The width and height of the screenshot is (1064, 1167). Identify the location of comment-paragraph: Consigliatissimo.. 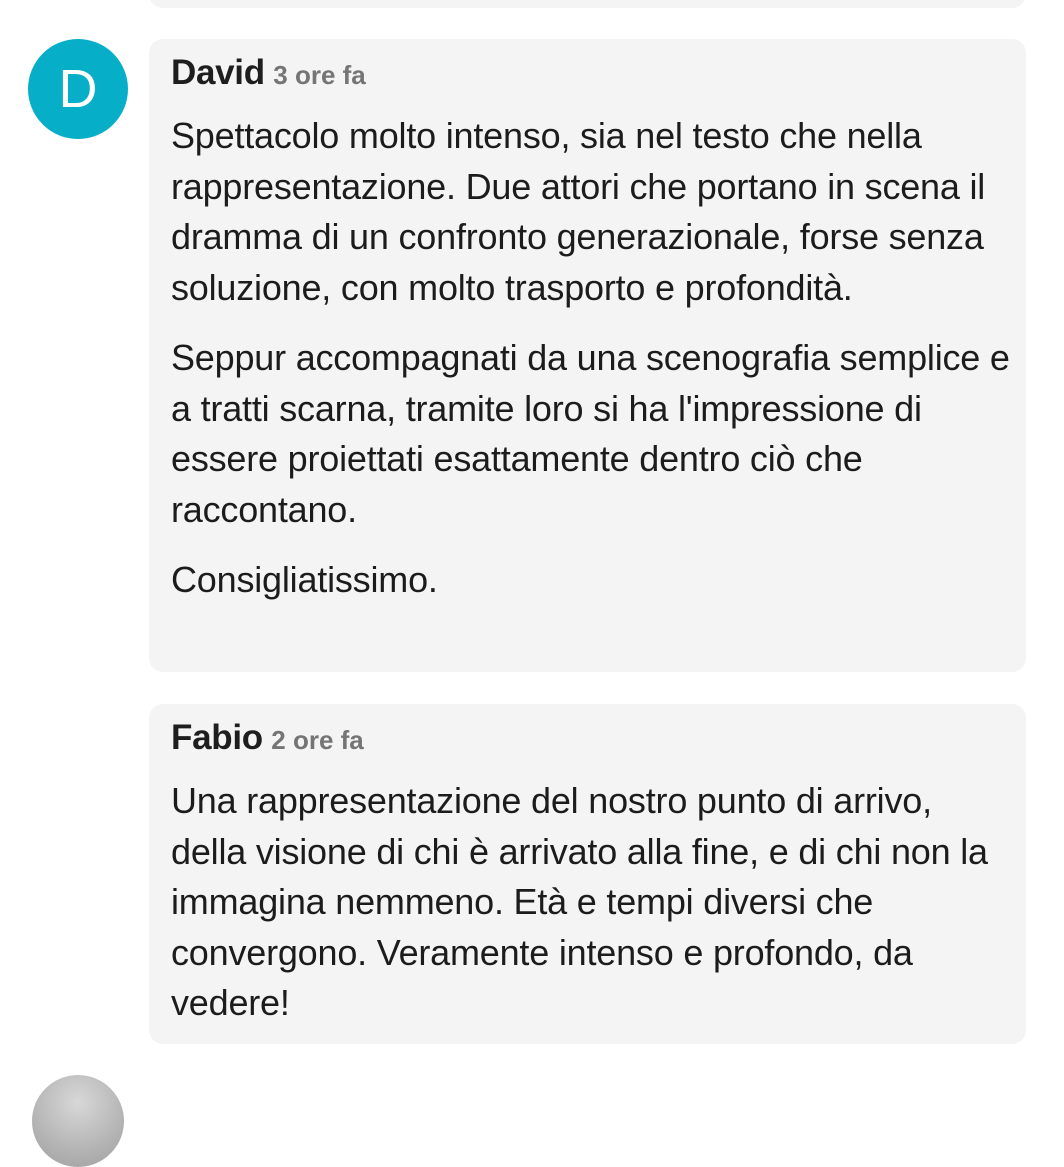
(304, 579).